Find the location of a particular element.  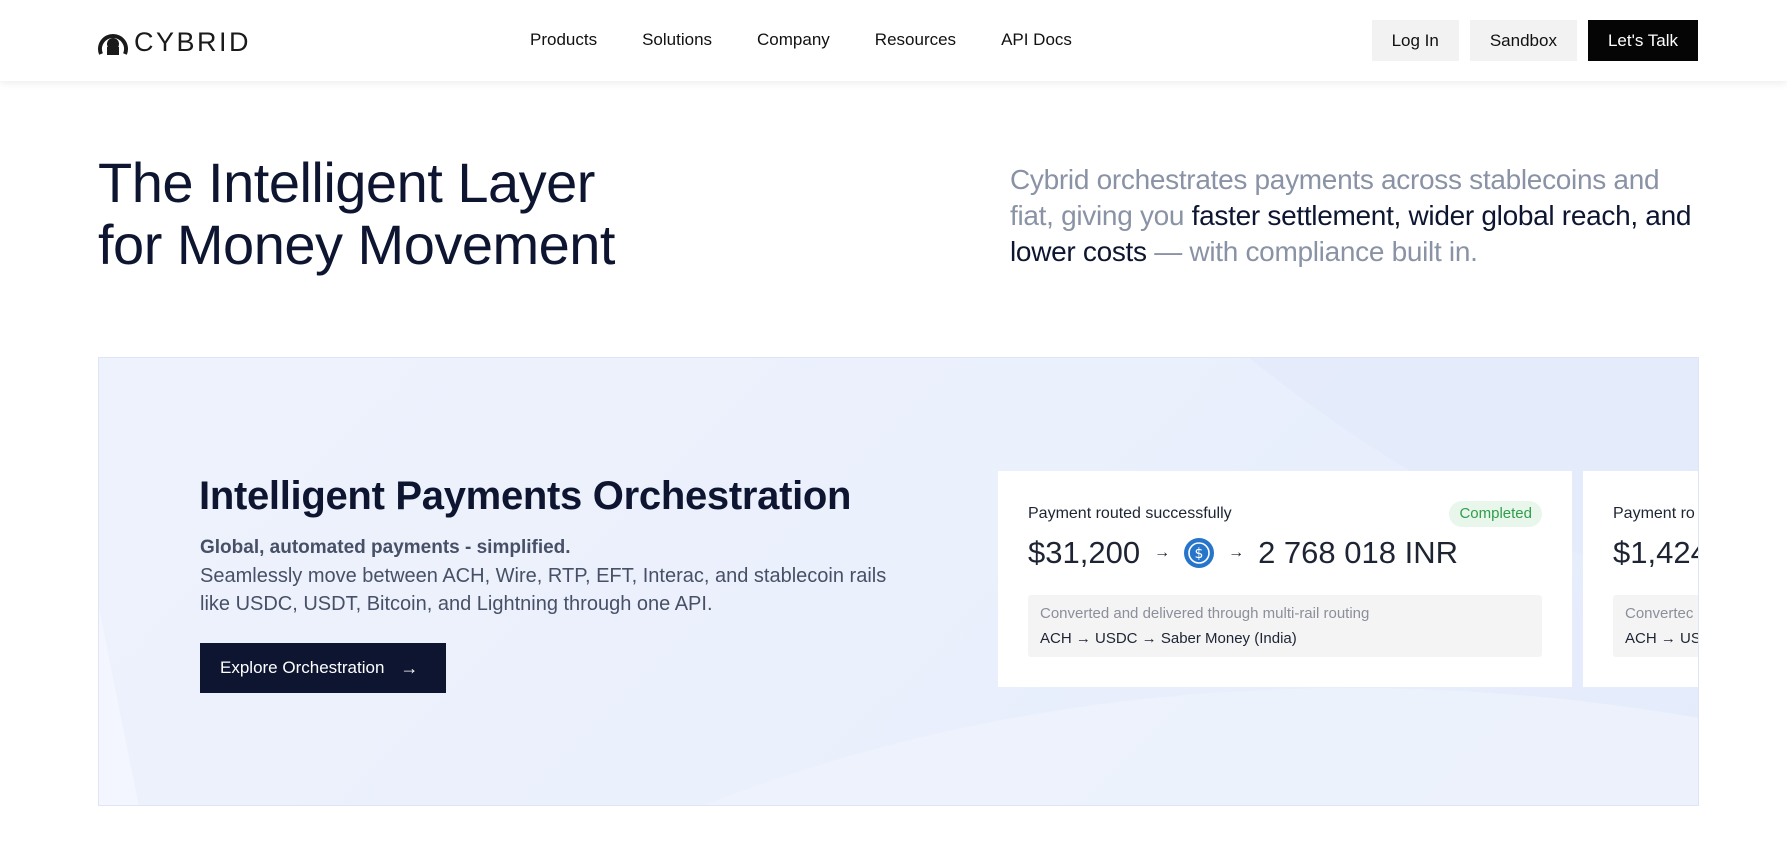

hero-title: The Intelligent Layer for Money Movement is located at coordinates (356, 214).